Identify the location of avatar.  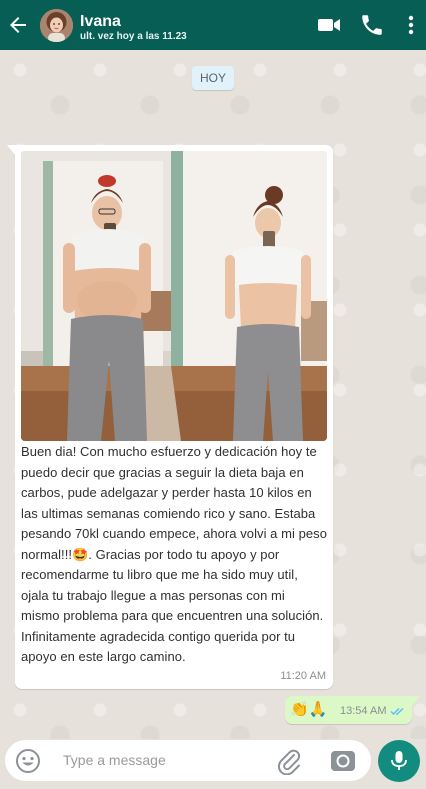
(56, 25).